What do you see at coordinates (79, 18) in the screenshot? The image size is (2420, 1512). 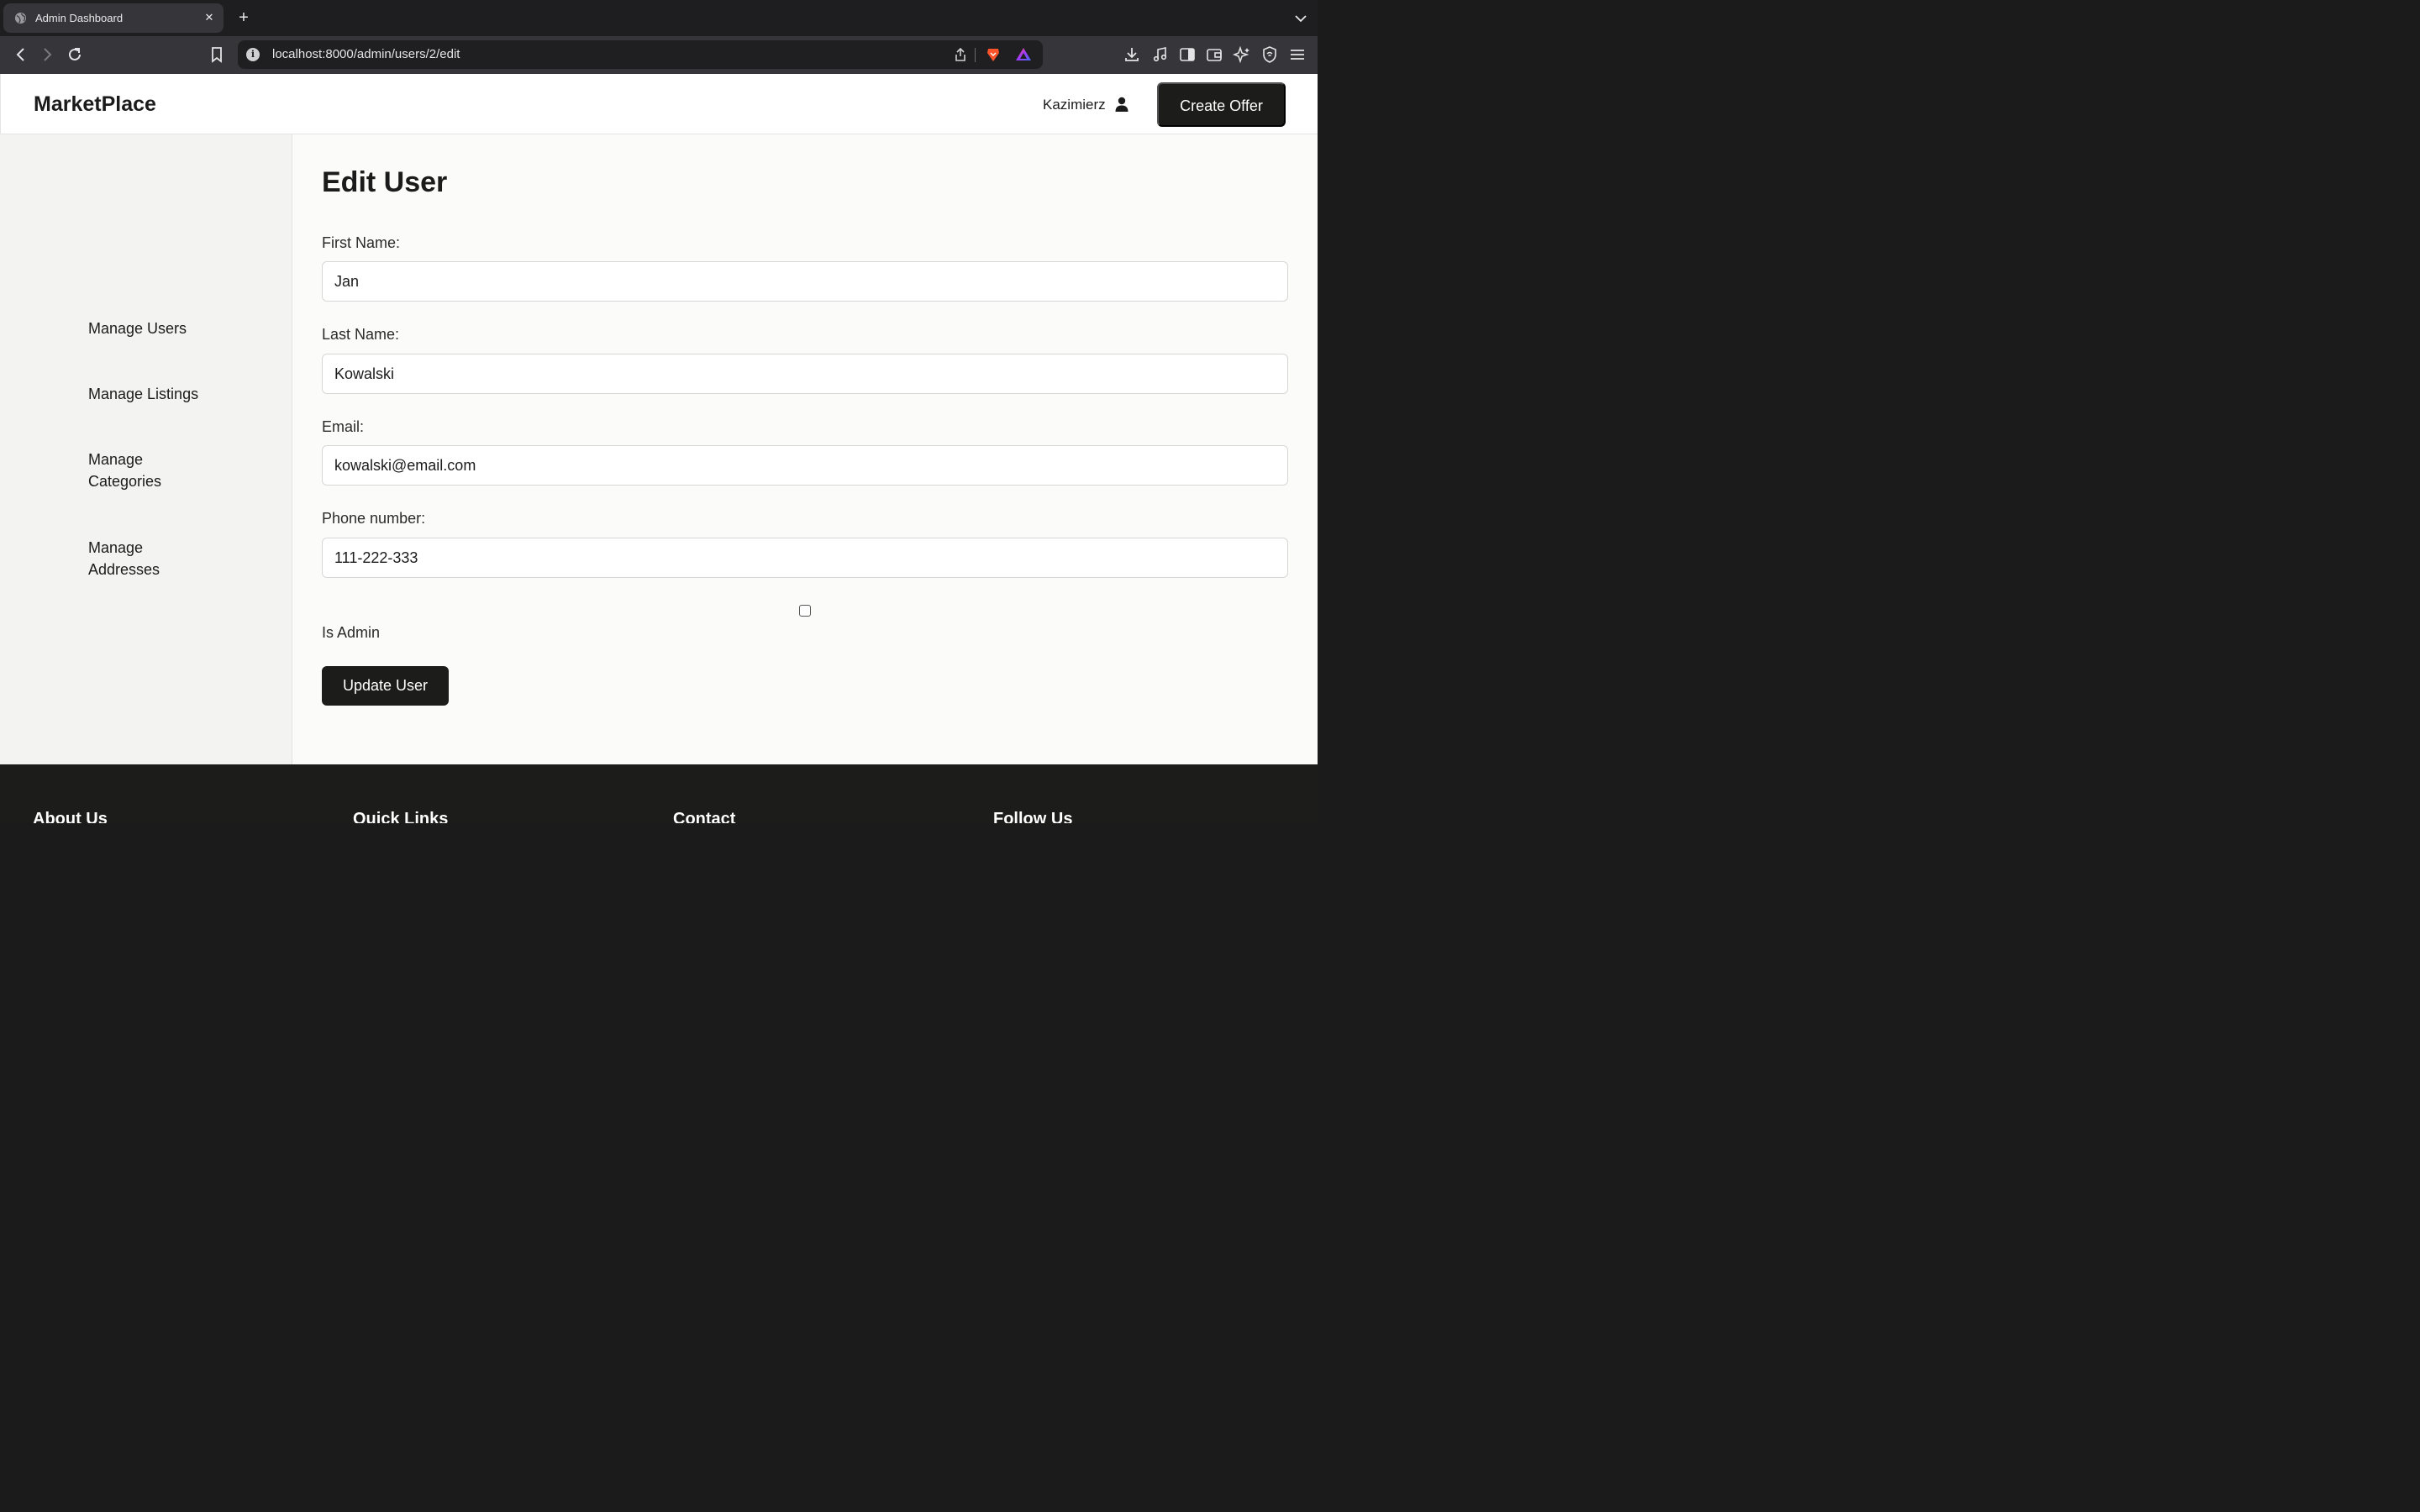 I see `tab-title: Admin Dashboard` at bounding box center [79, 18].